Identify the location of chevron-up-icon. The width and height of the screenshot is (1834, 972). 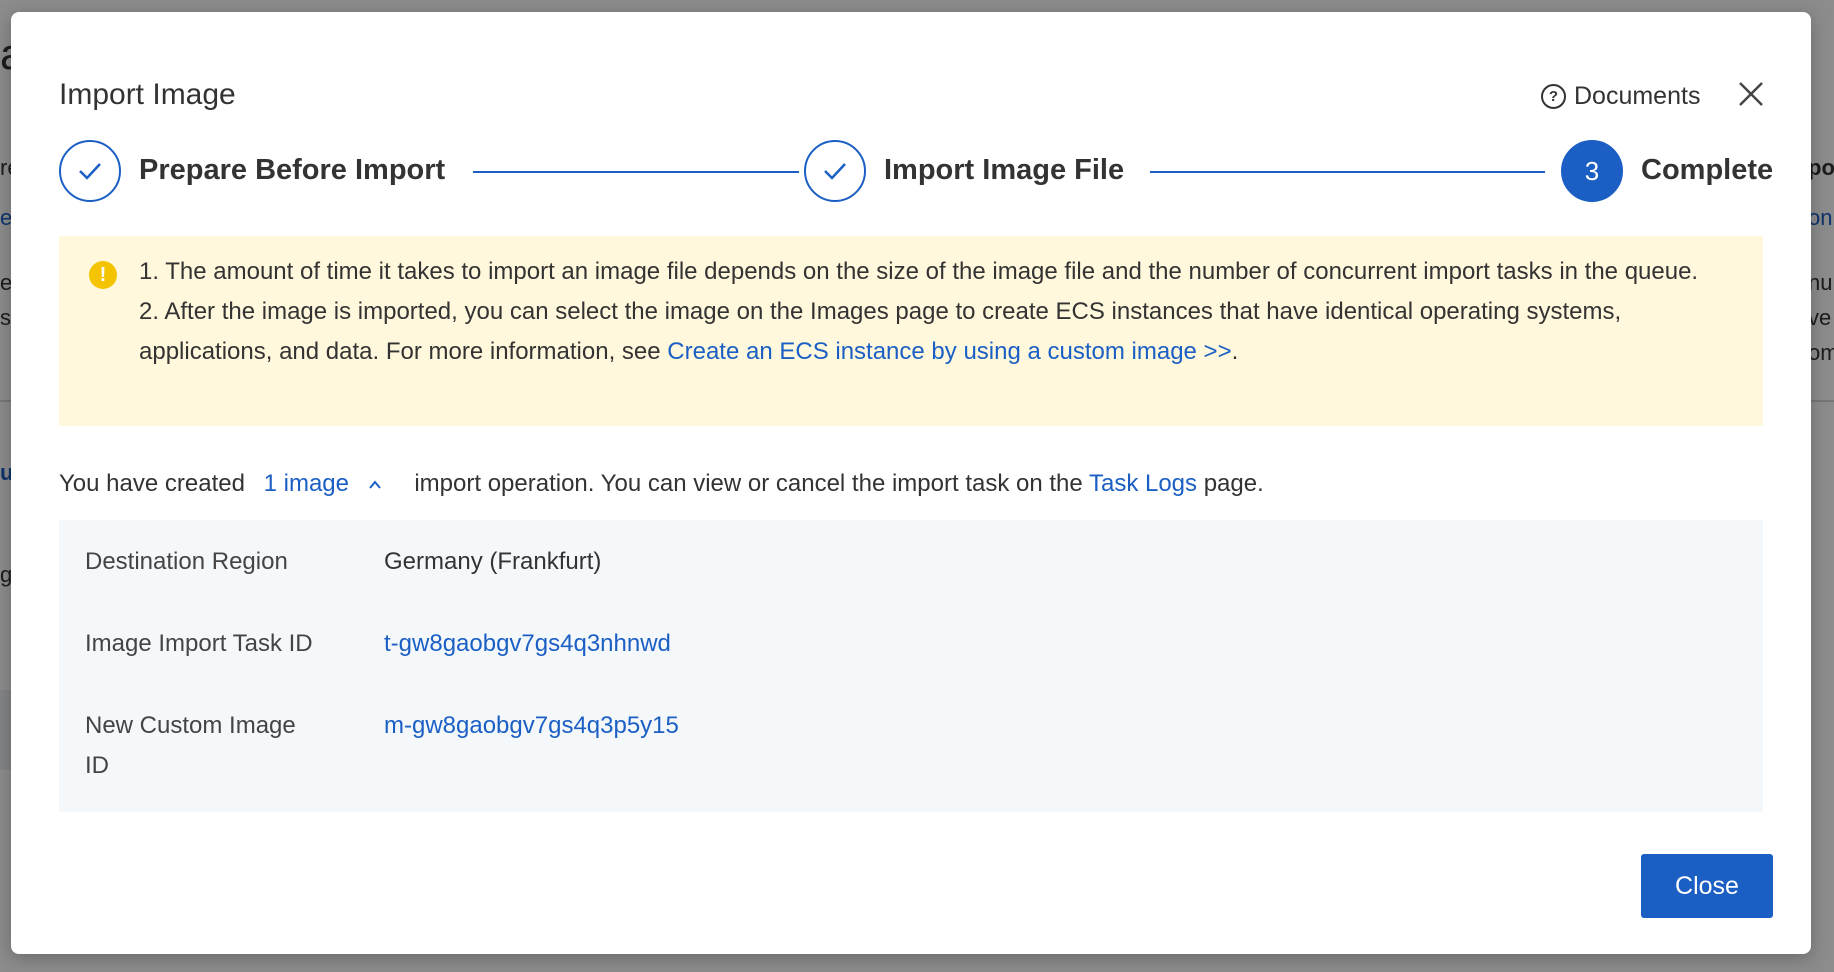
(375, 485).